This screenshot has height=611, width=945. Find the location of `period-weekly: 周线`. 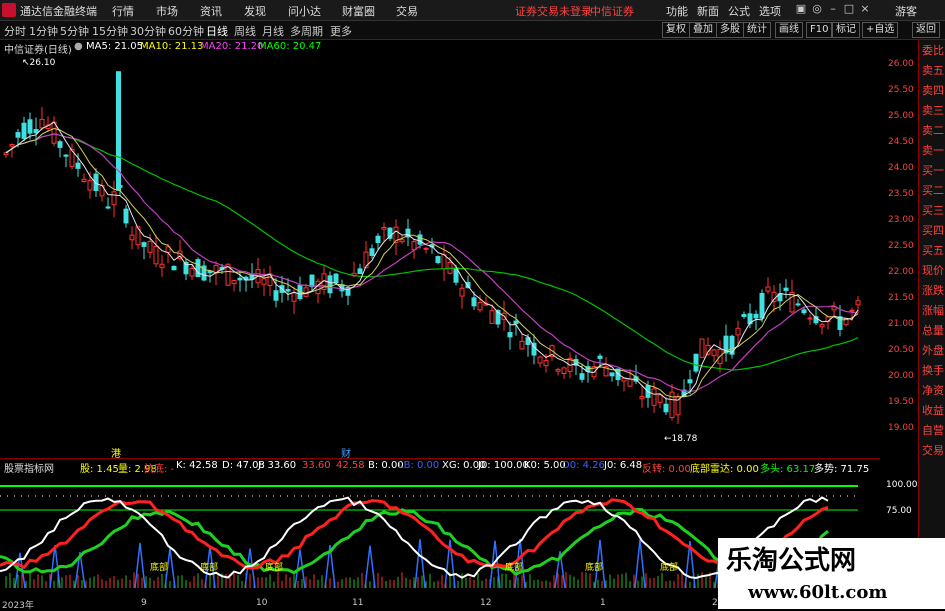

period-weekly: 周线 is located at coordinates (245, 31).